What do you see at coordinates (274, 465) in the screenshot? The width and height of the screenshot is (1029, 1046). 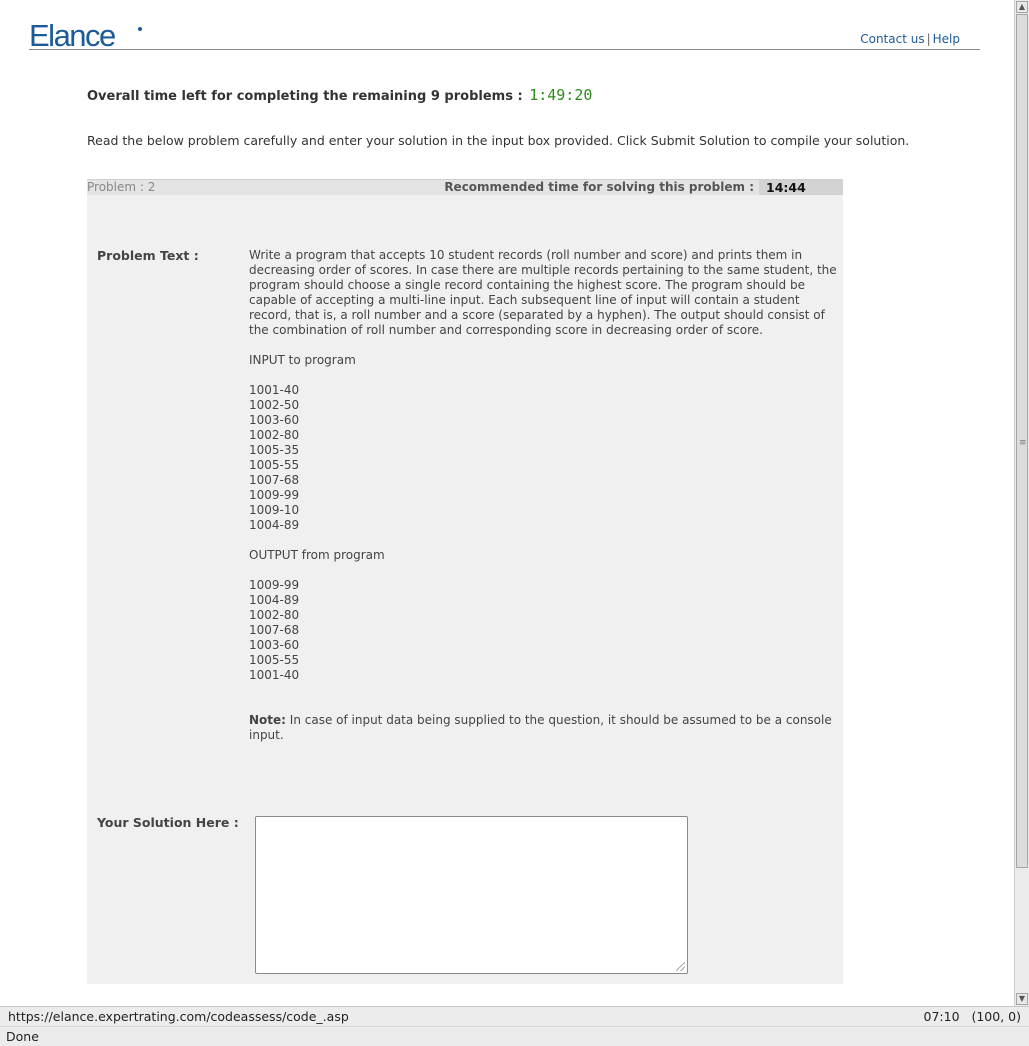 I see `input-line: 1005-55` at bounding box center [274, 465].